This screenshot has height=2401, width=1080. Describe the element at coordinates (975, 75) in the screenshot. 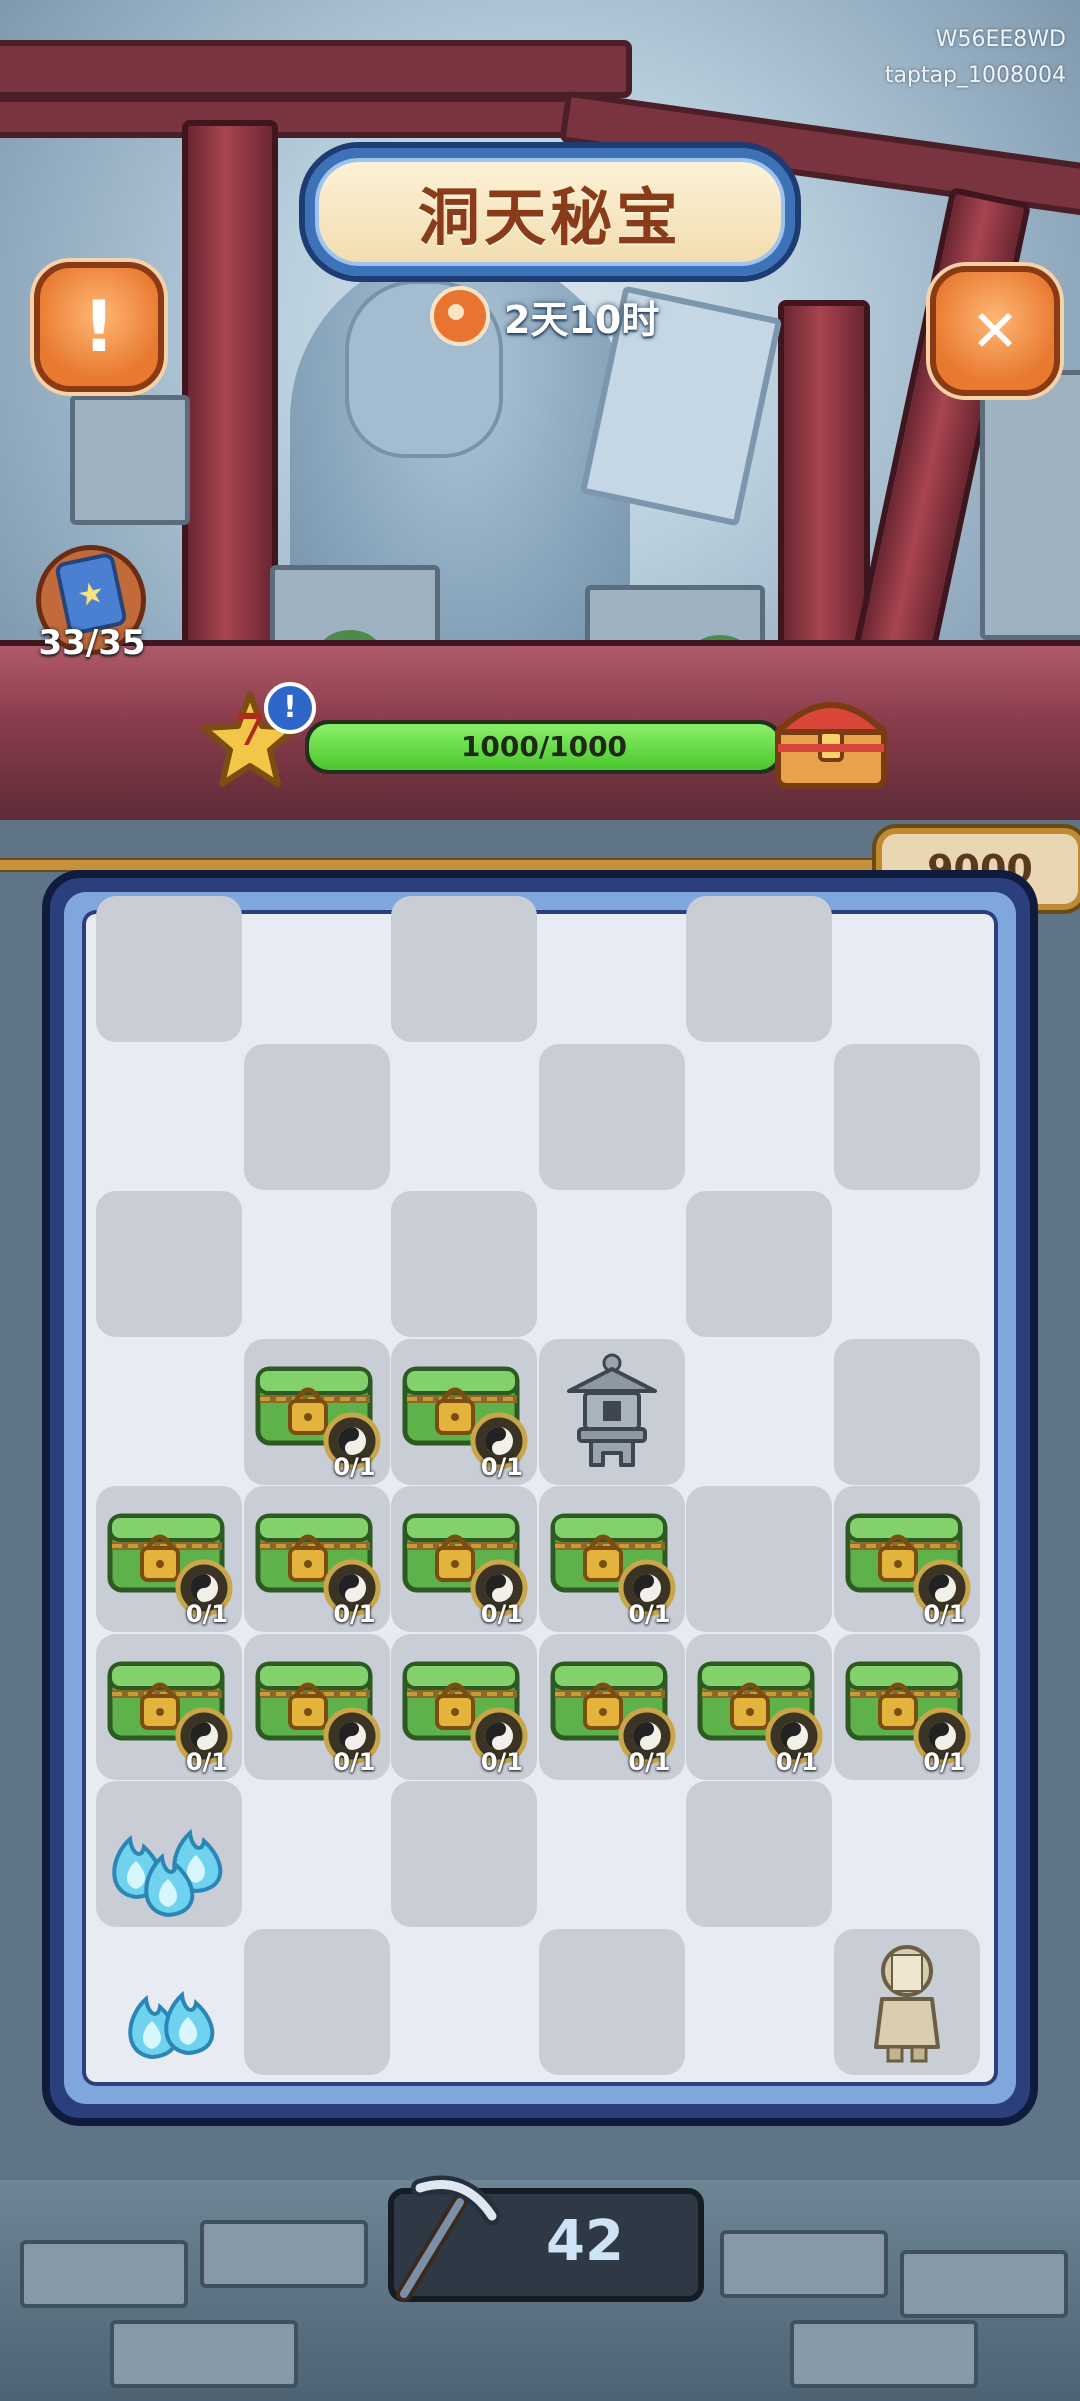

I see `watermark-line-2: taptap_1008004` at that location.